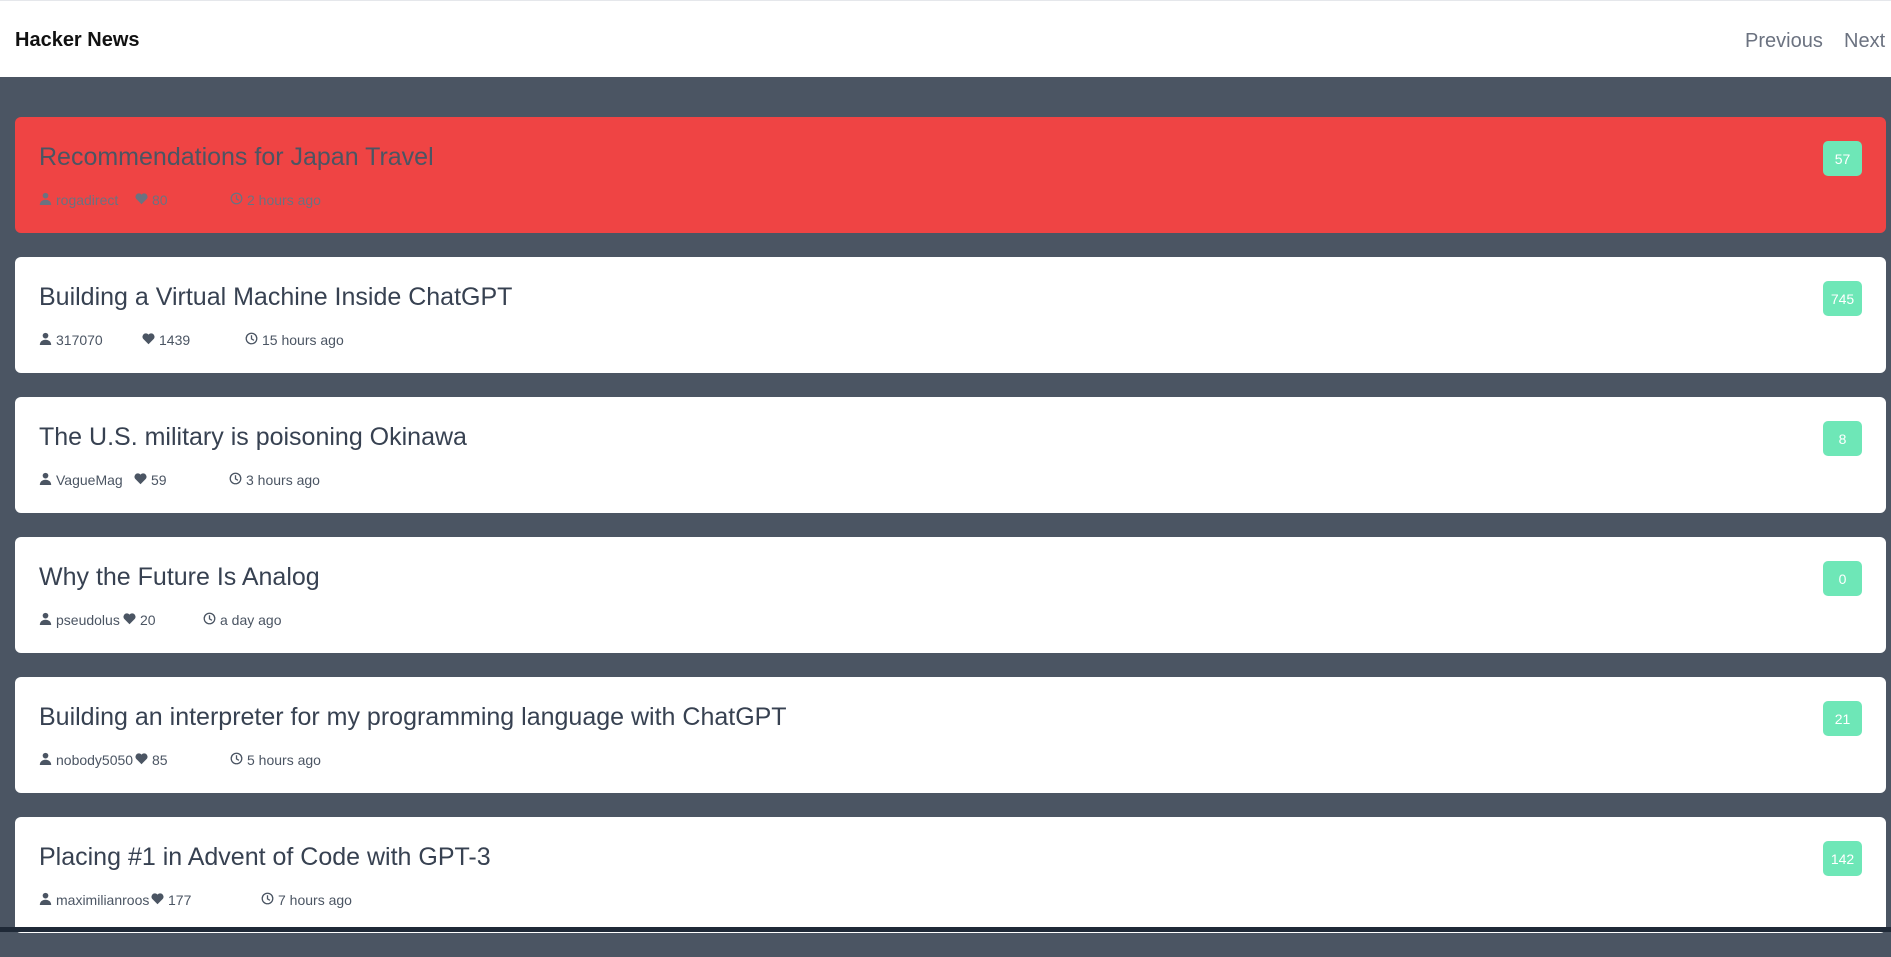  I want to click on story-points: 177, so click(171, 900).